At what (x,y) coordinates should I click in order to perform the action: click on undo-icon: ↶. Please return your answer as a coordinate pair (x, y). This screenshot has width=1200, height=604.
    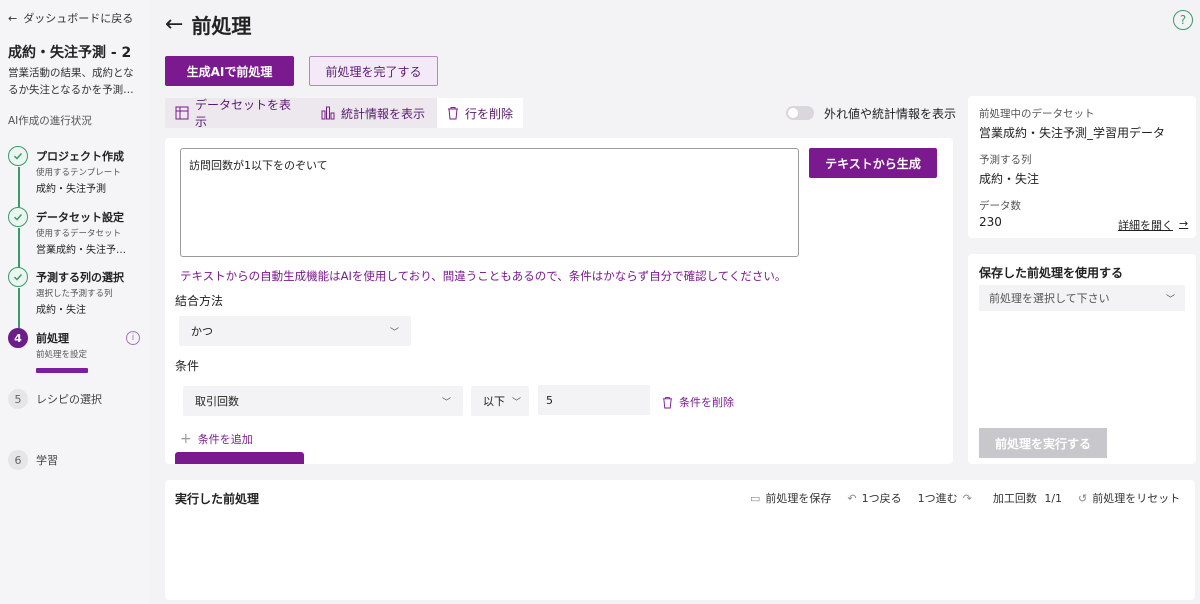
    Looking at the image, I should click on (852, 498).